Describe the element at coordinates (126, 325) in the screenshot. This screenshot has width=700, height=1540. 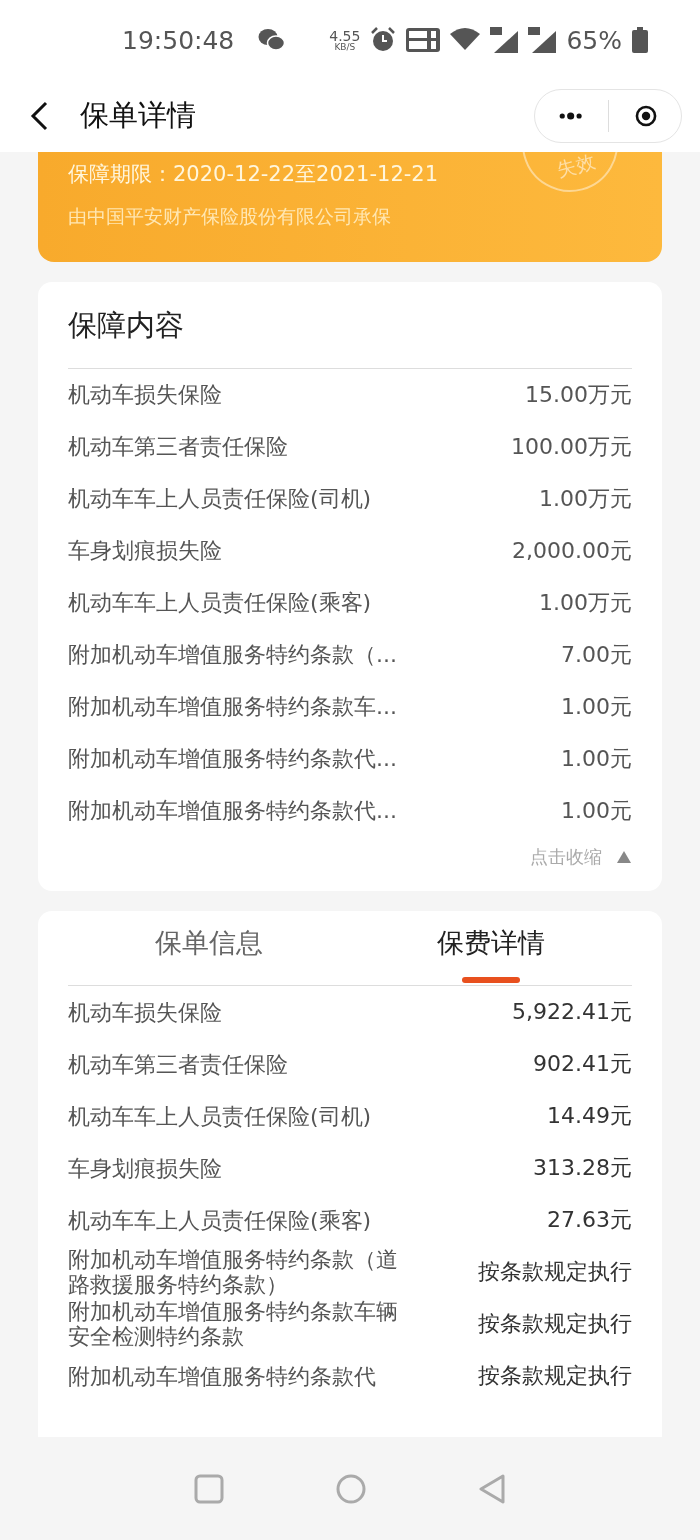
I see `section-title: 保障内容` at that location.